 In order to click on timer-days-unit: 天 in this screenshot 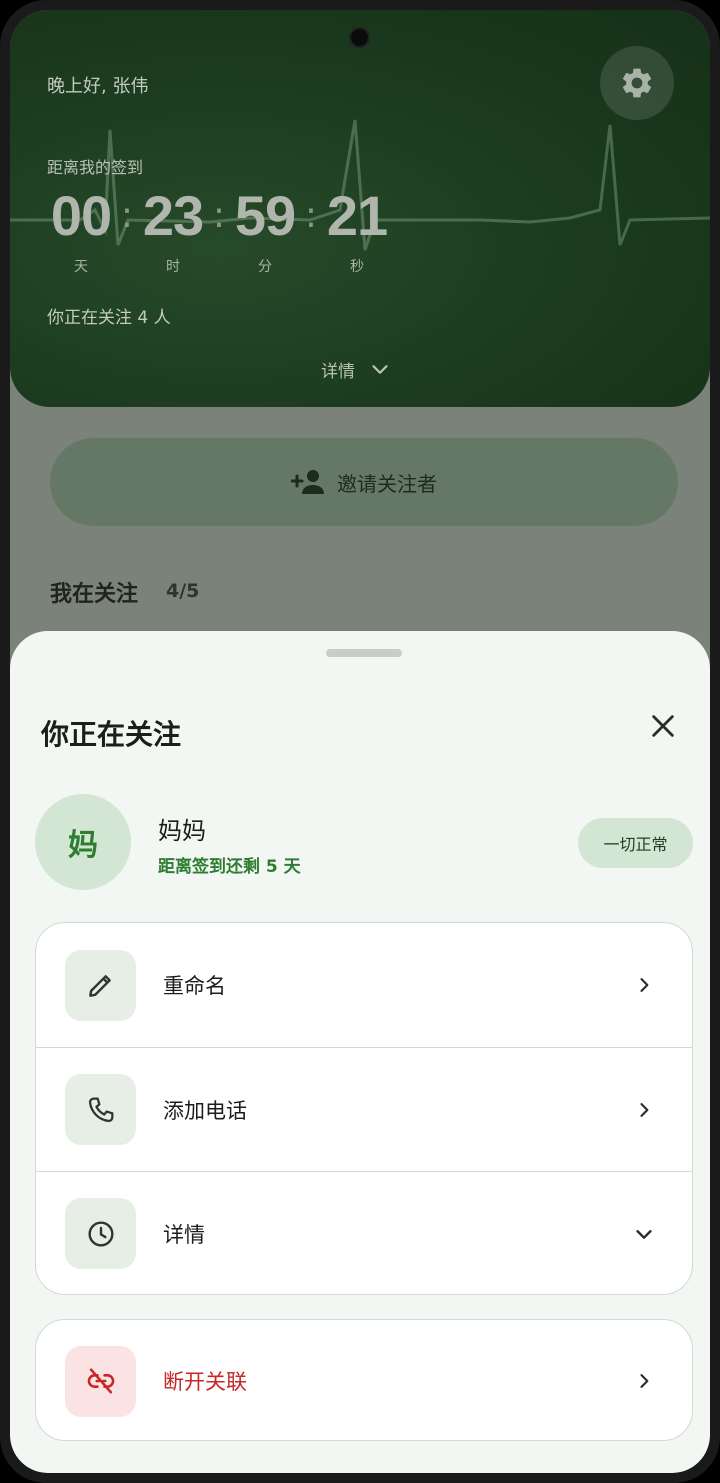, I will do `click(81, 267)`.